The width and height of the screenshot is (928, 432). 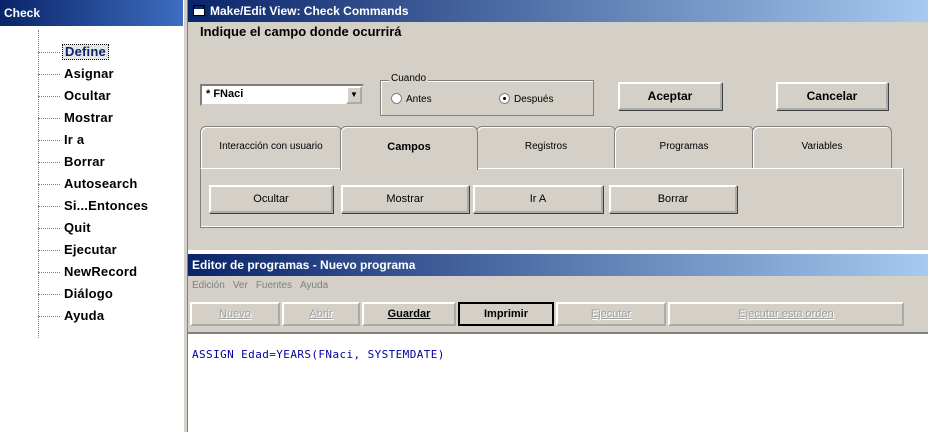 I want to click on tab-campos: Campos, so click(x=409, y=148).